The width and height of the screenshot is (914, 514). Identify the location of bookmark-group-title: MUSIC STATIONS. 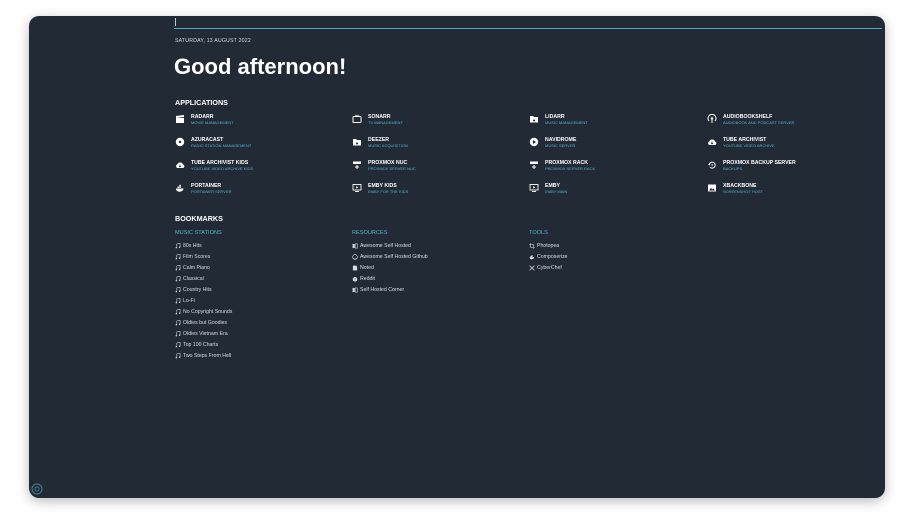
(198, 233).